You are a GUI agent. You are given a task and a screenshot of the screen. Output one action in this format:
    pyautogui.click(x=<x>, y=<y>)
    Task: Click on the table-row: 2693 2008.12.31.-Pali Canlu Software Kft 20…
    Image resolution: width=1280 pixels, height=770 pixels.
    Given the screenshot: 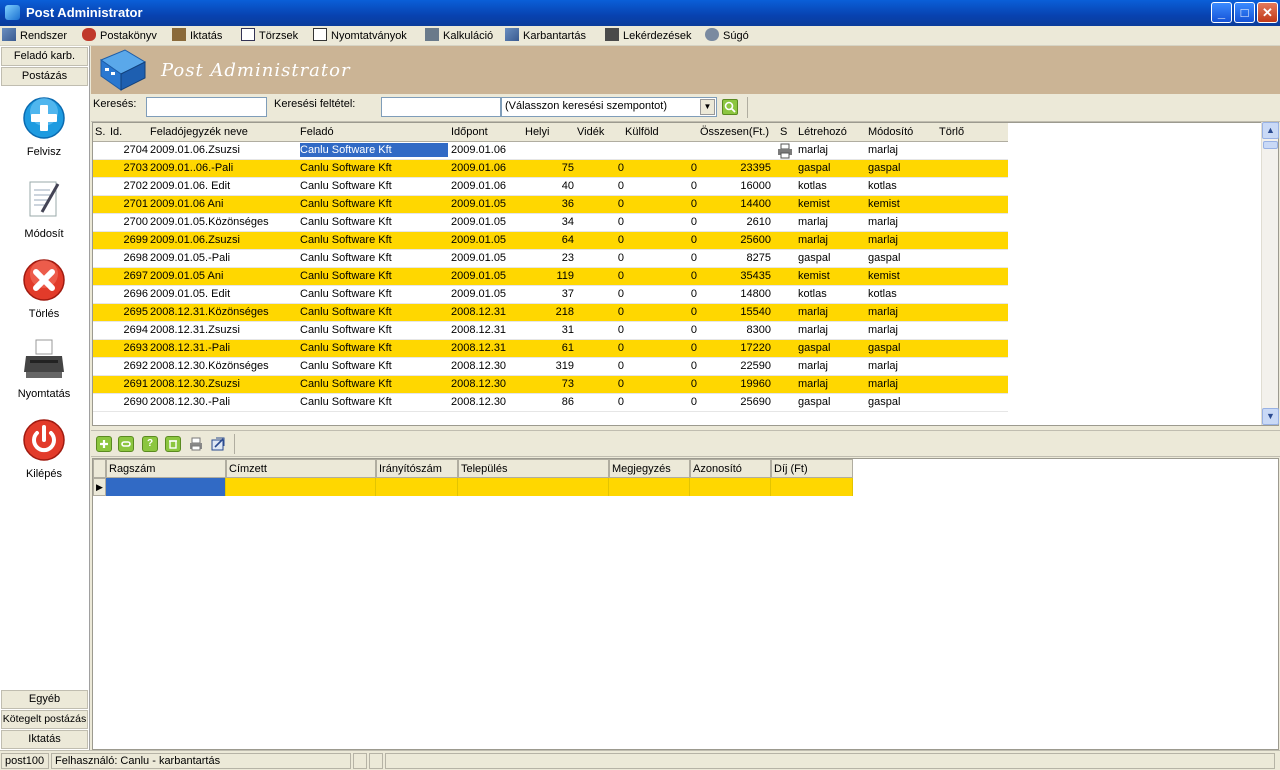 What is the action you would take?
    pyautogui.click(x=550, y=349)
    